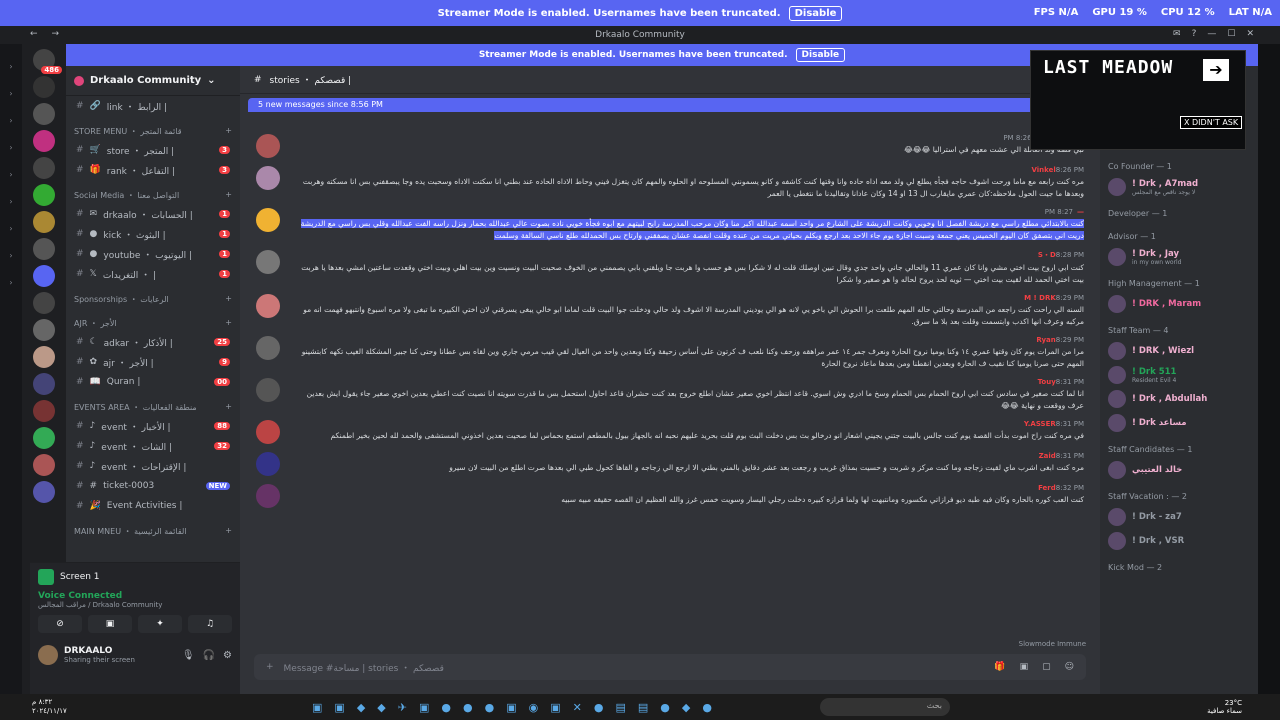 This screenshot has width=1280, height=720. I want to click on channel-item: # ♪ event ・ الأخبار | 88, so click(153, 426).